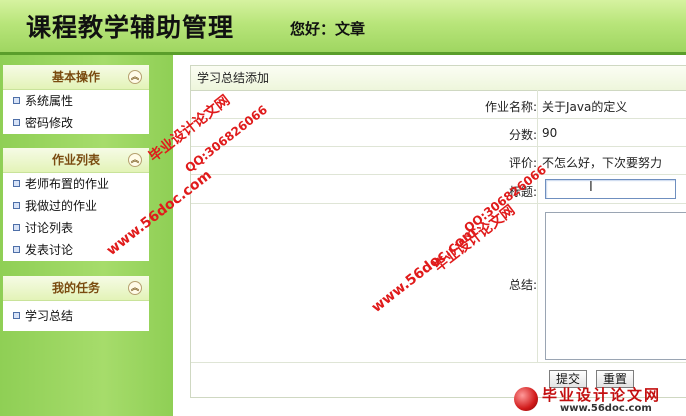 The height and width of the screenshot is (416, 686). Describe the element at coordinates (76, 123) in the screenshot. I see `sidebar-item-change-password: 密码修改` at that location.